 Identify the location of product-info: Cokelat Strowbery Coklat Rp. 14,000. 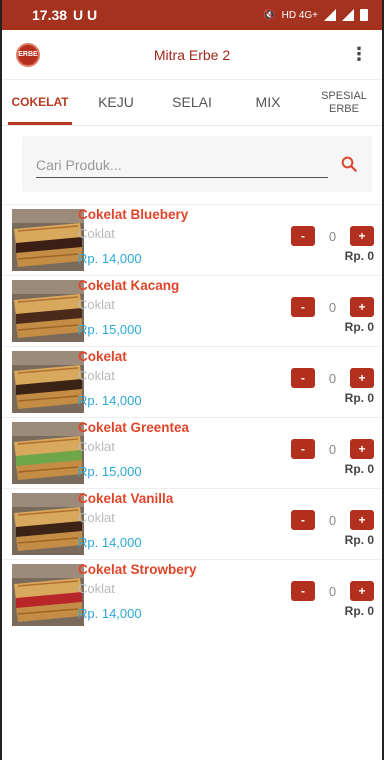
(183, 595).